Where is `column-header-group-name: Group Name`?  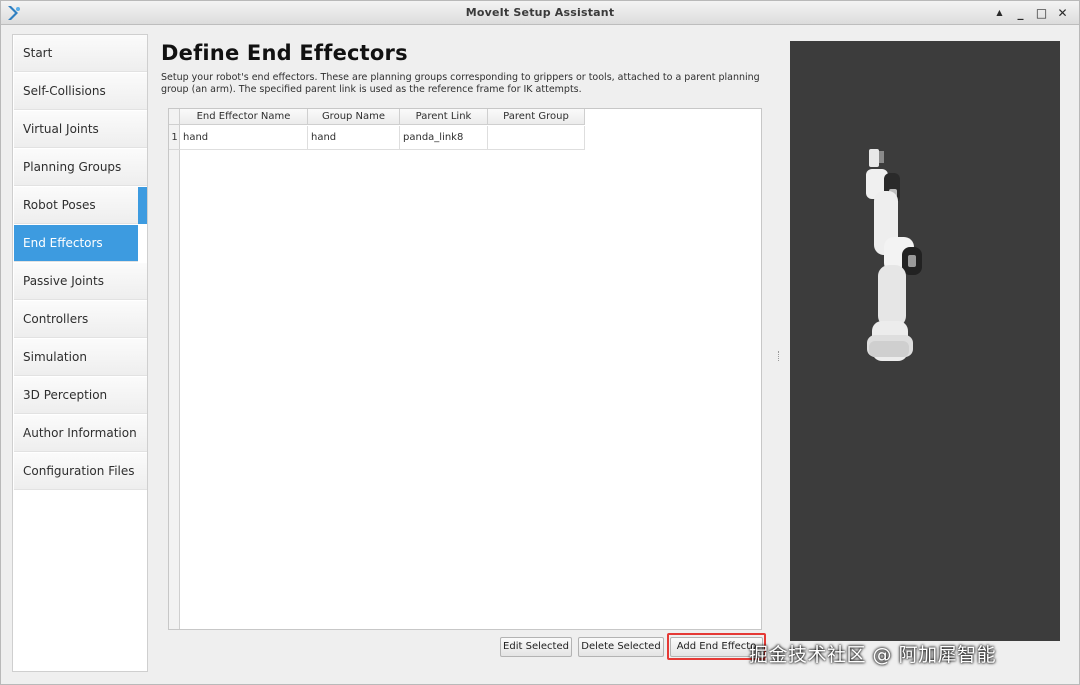
column-header-group-name: Group Name is located at coordinates (354, 117).